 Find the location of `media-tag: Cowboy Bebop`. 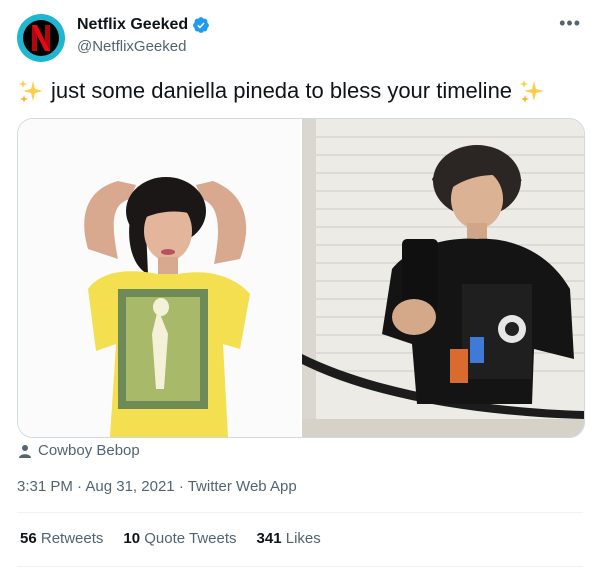

media-tag: Cowboy Bebop is located at coordinates (79, 450).